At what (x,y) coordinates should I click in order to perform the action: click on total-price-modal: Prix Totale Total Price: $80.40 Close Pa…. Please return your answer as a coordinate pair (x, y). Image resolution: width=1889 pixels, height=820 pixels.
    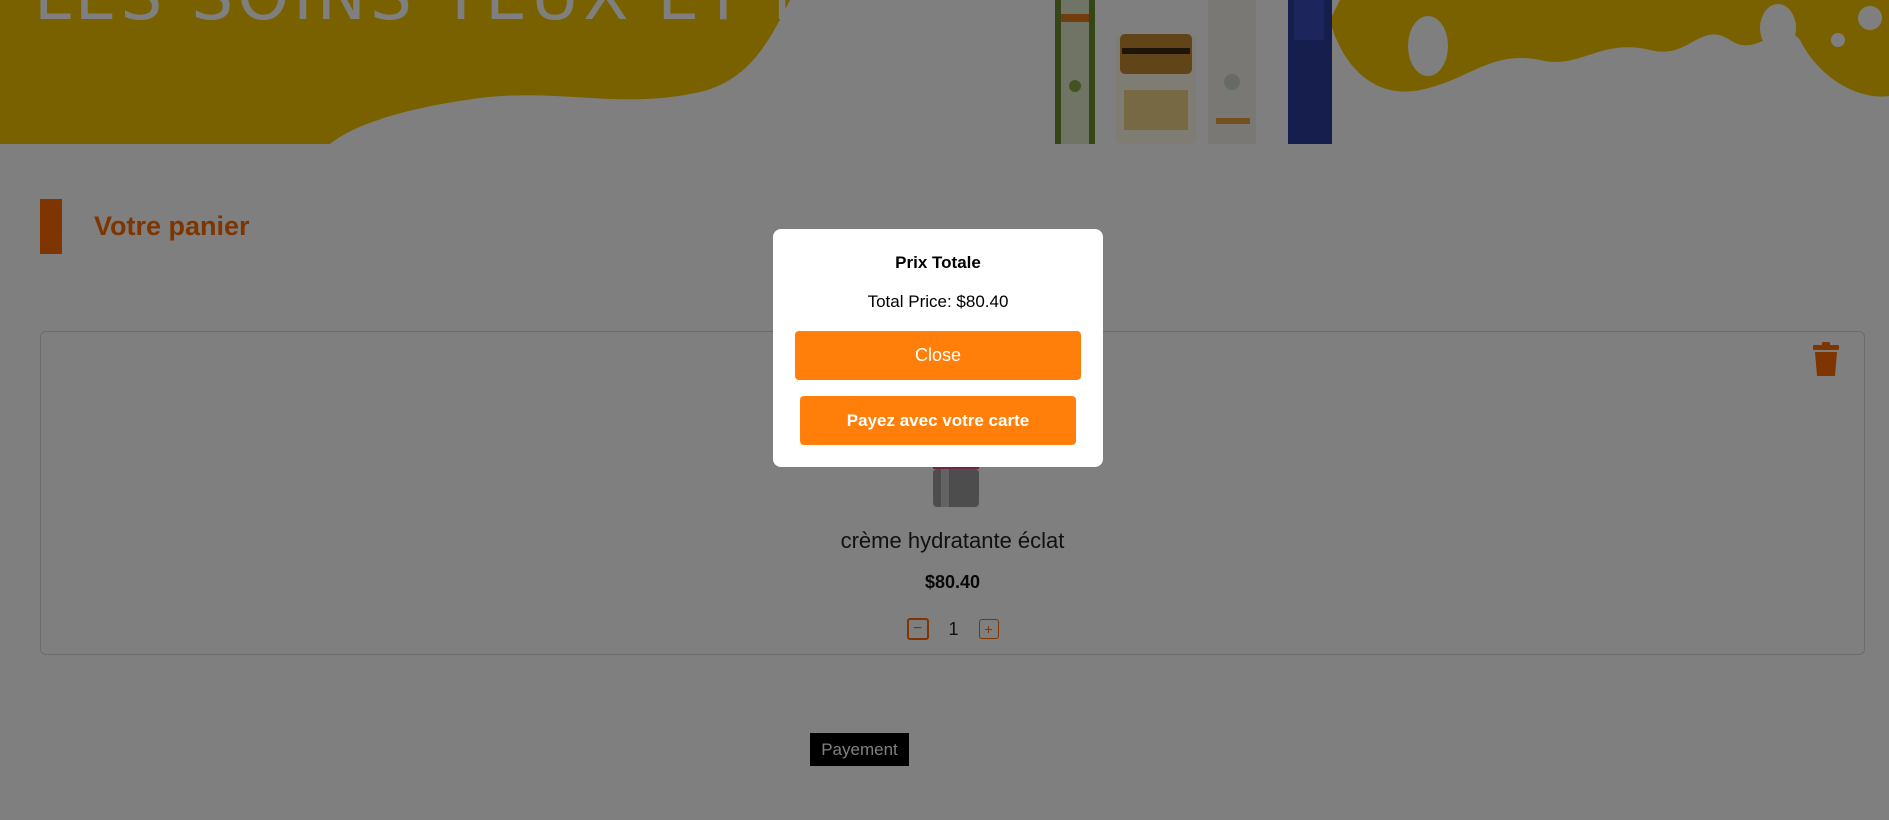
    Looking at the image, I should click on (938, 348).